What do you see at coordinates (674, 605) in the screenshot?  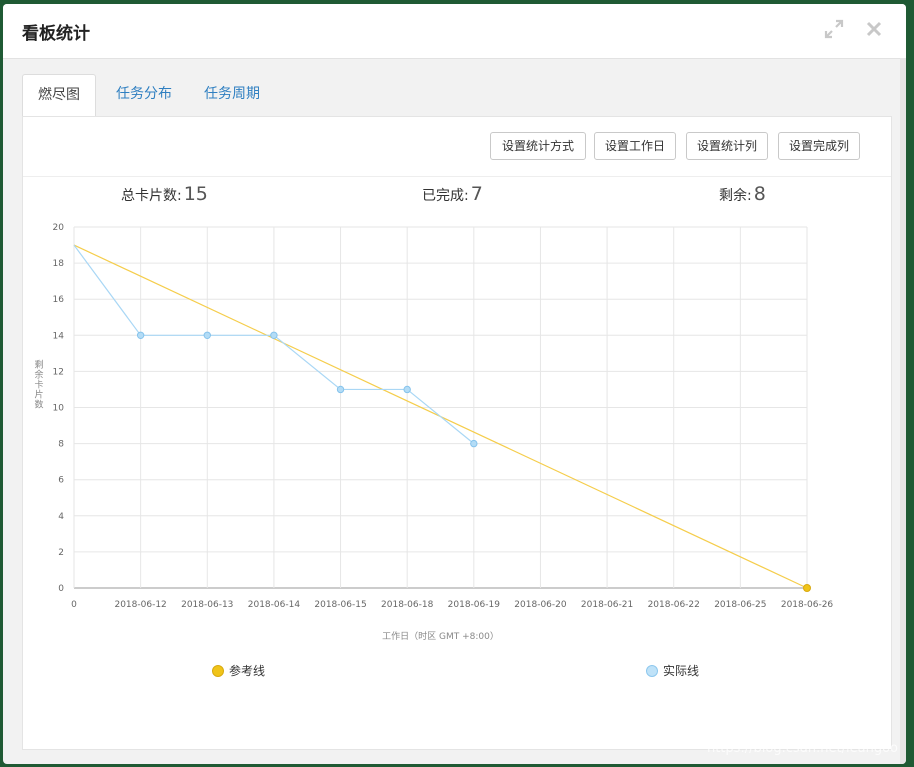 I see `x-tick-label: 2018-06-22` at bounding box center [674, 605].